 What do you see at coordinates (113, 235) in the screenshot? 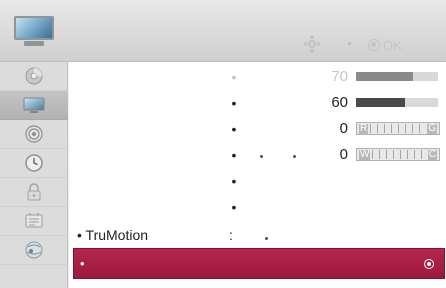
I see `trumotion-label: • TruMotion` at bounding box center [113, 235].